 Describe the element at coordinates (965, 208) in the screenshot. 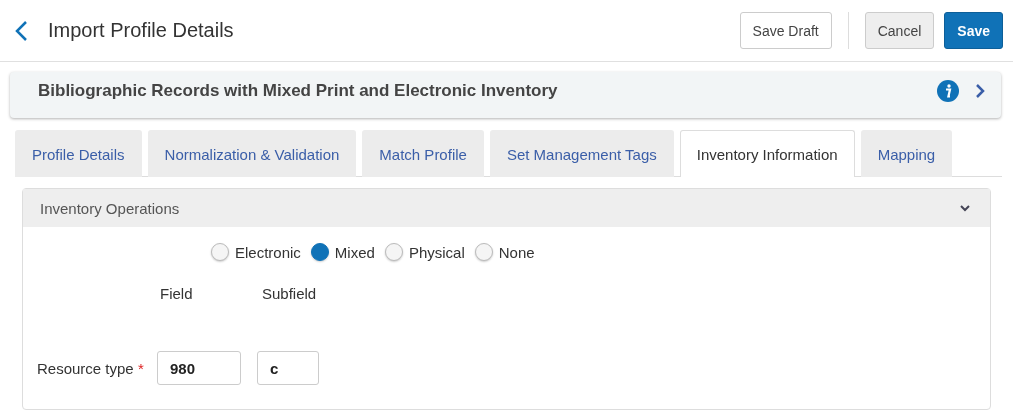

I see `caret-icon` at that location.